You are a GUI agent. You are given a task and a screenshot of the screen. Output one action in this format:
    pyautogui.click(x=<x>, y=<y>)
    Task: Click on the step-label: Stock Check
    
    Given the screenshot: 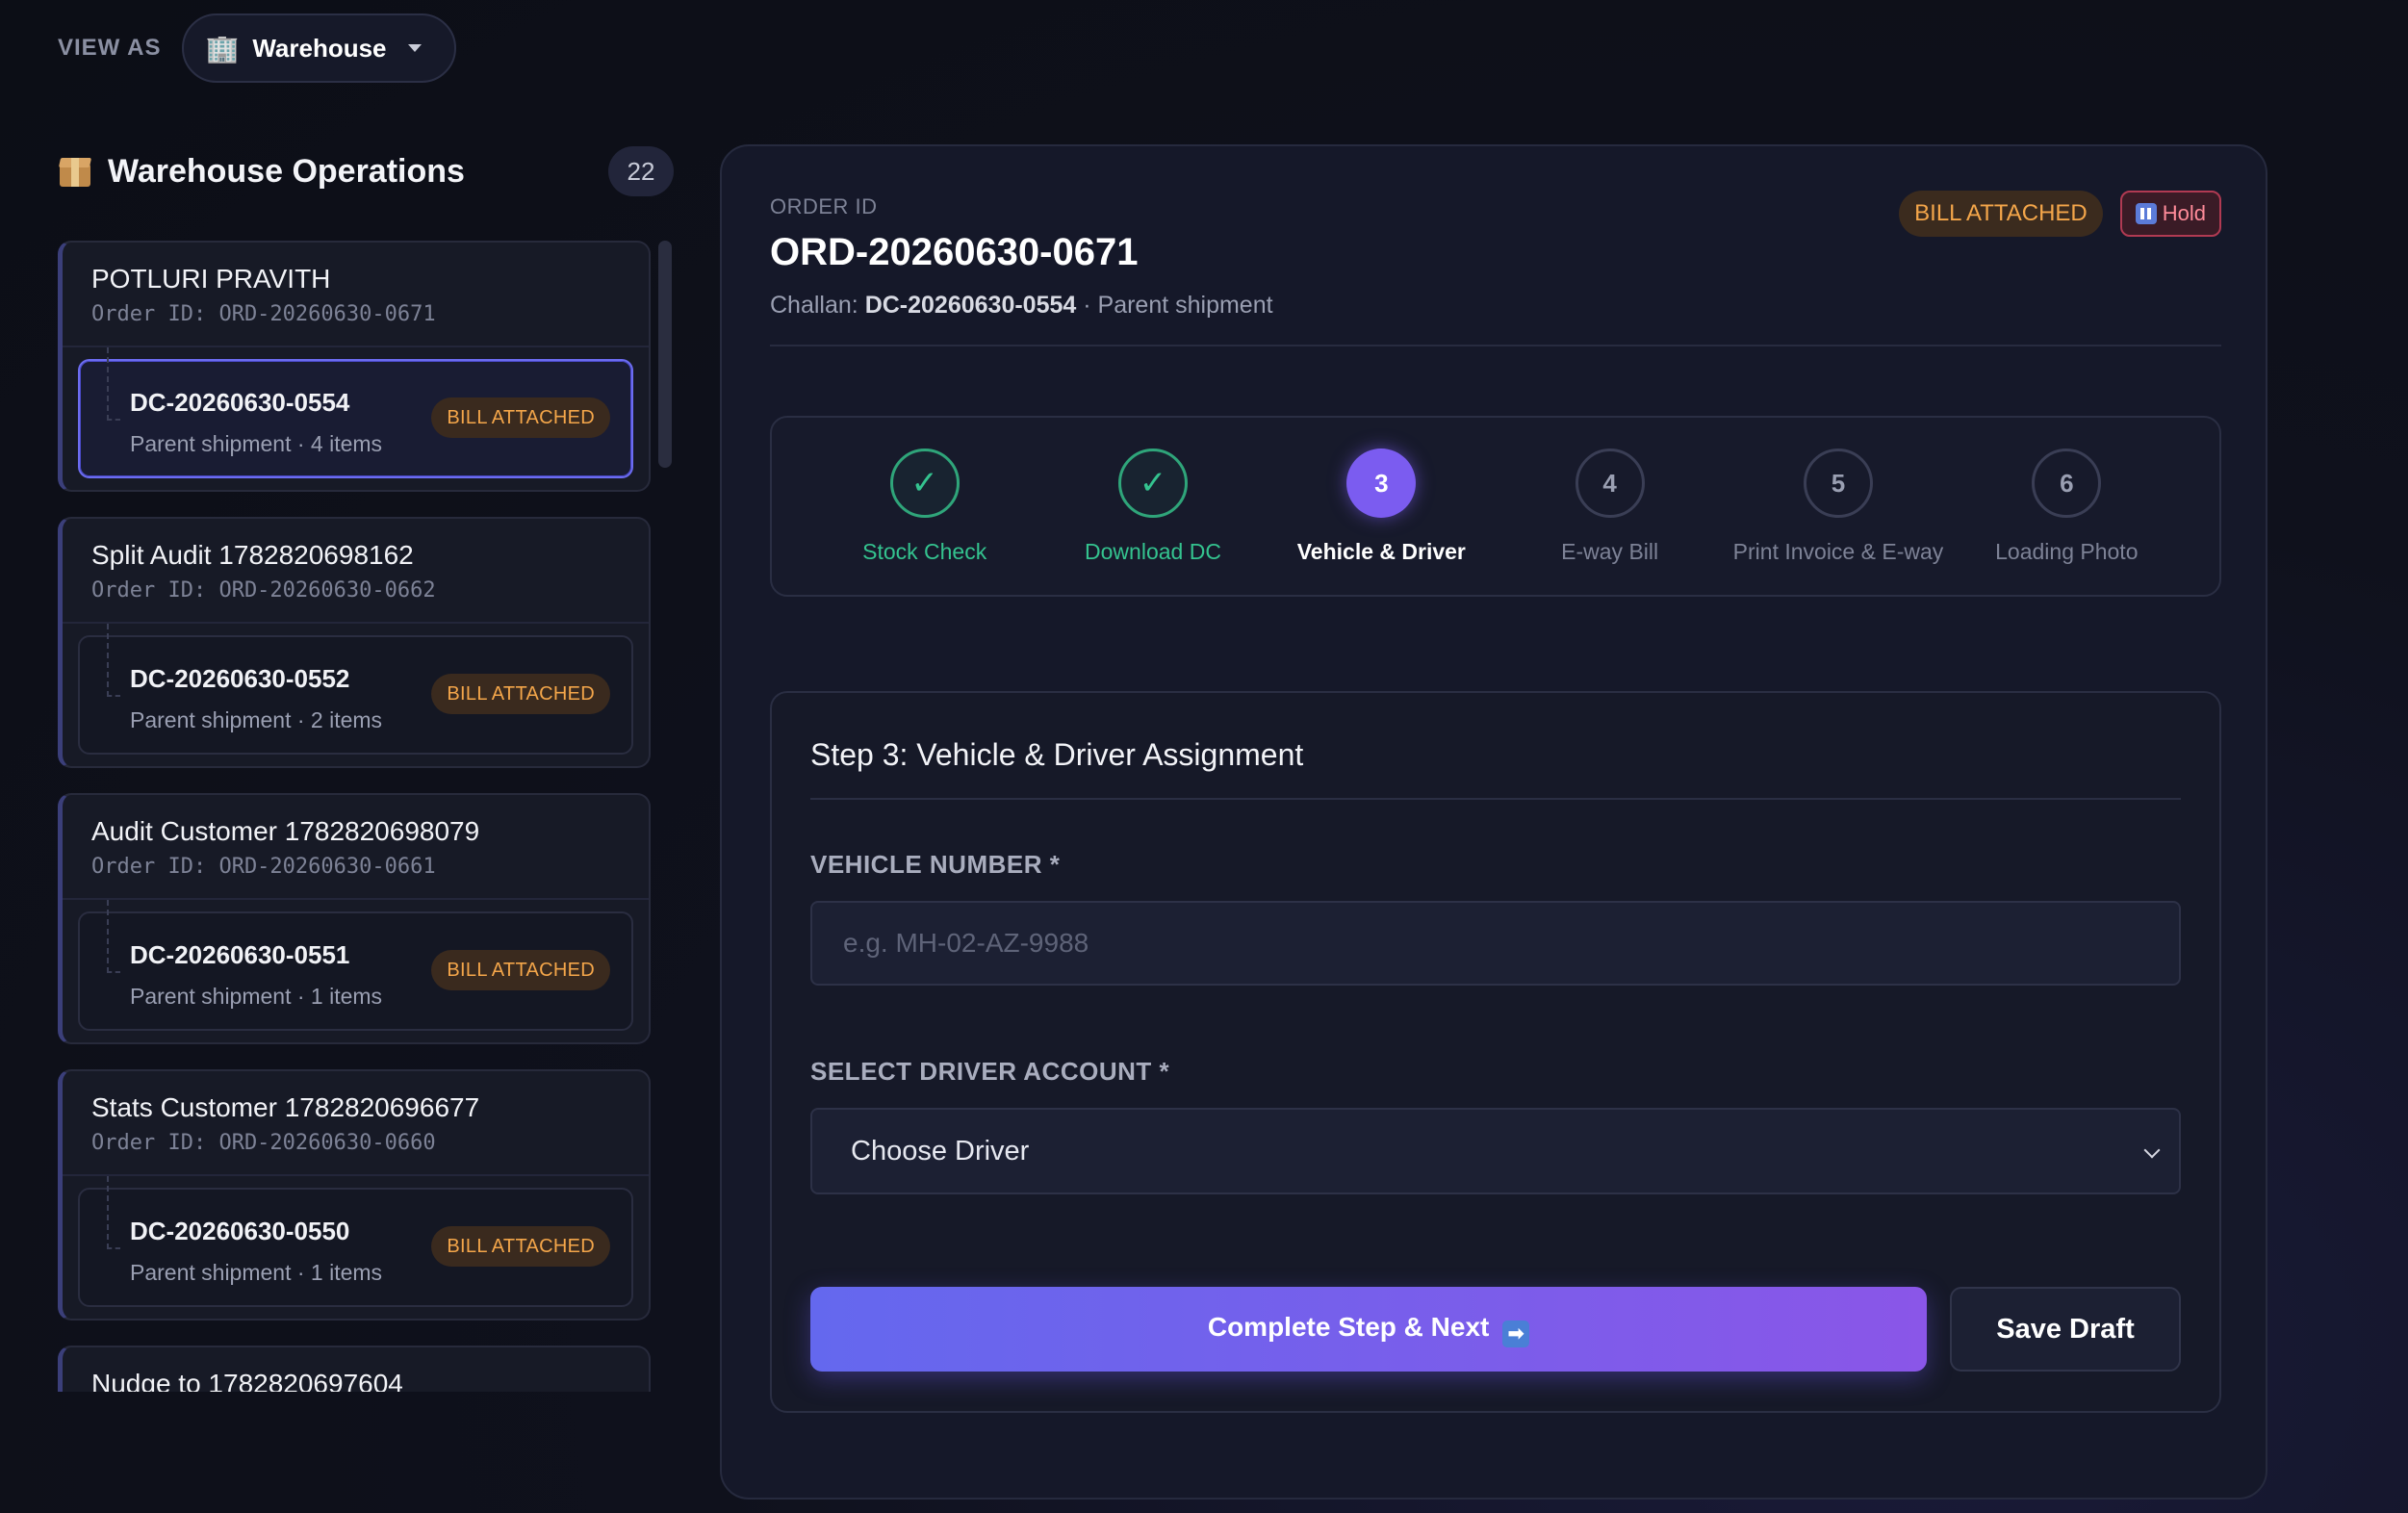 What is the action you would take?
    pyautogui.click(x=924, y=552)
    